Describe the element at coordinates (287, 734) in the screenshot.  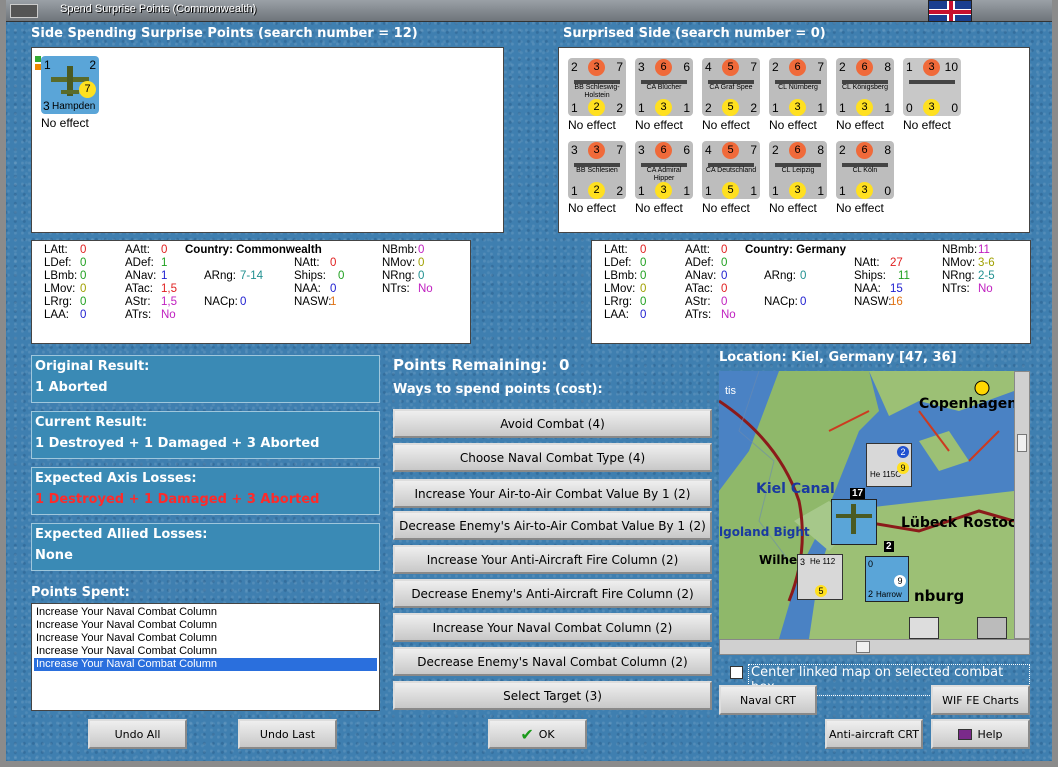
I see `undo-last-button: Undo Last` at that location.